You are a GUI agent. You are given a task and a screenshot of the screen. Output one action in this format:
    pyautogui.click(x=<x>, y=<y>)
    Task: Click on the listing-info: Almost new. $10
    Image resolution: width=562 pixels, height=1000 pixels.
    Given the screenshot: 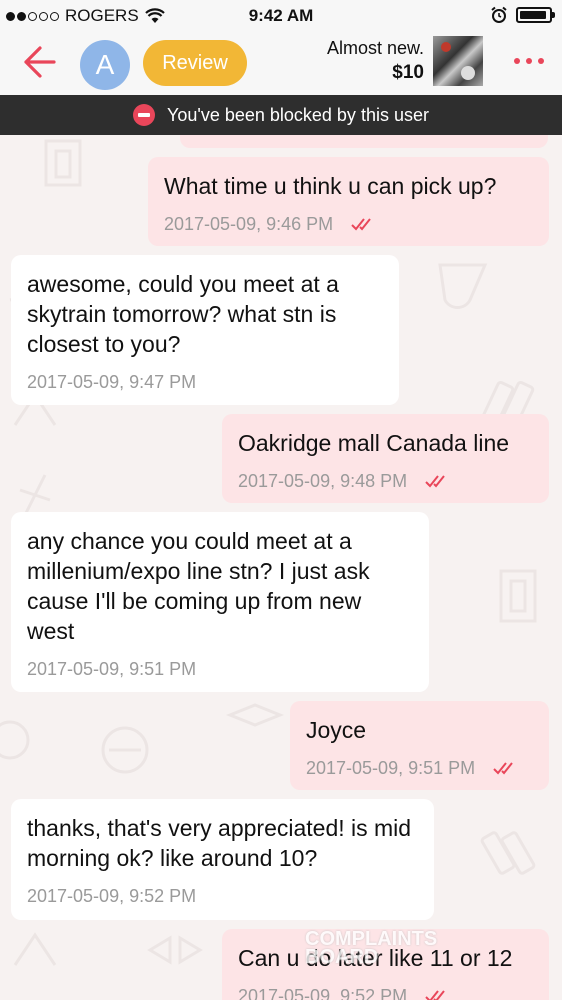 What is the action you would take?
    pyautogui.click(x=375, y=61)
    